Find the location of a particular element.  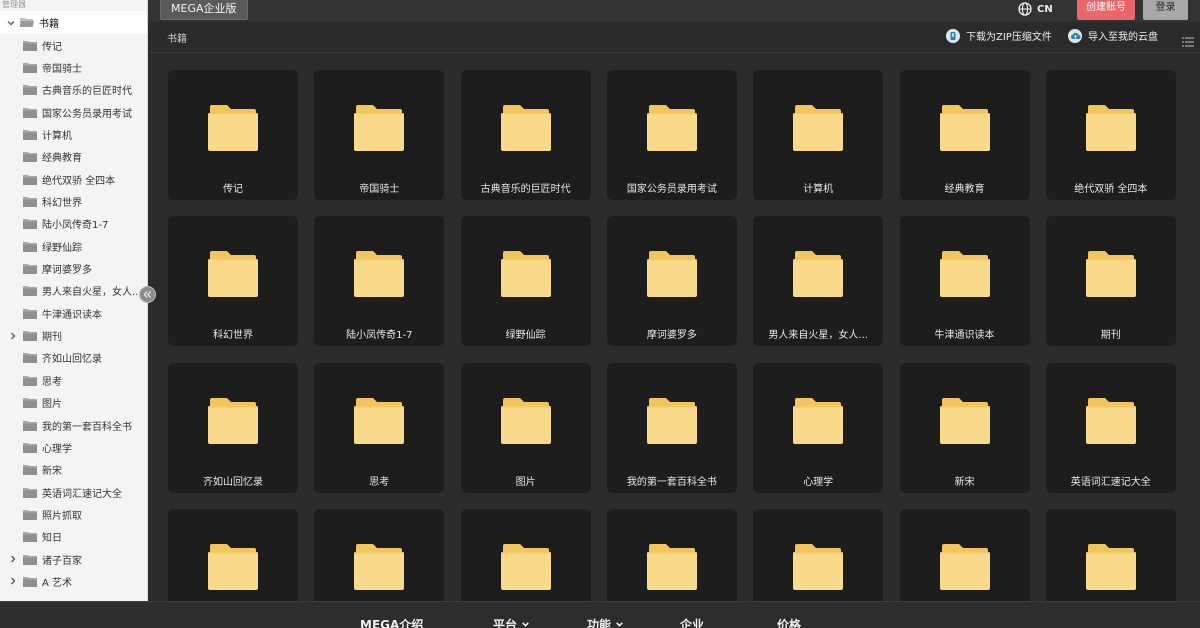

footer-nav-label: 价格 is located at coordinates (789, 623).